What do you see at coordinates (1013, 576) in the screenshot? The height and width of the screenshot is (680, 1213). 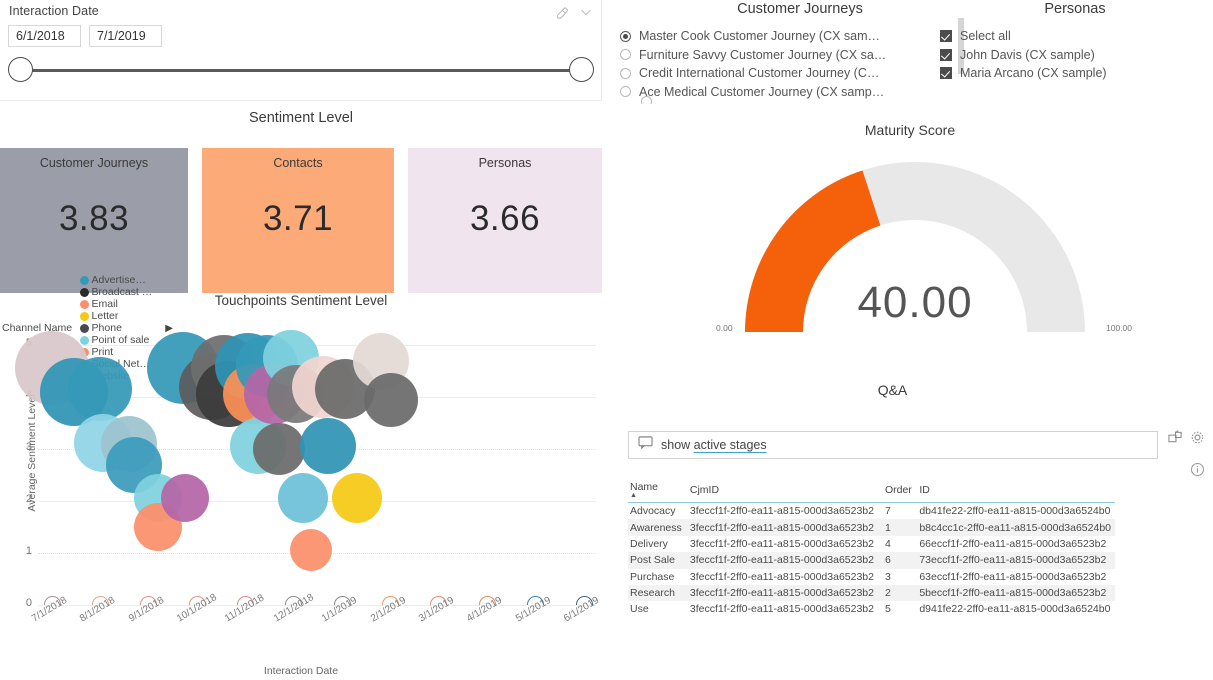 I see `table-cell: 63eccf1f-2ff0-ea11-a815-000d3a6523b2` at bounding box center [1013, 576].